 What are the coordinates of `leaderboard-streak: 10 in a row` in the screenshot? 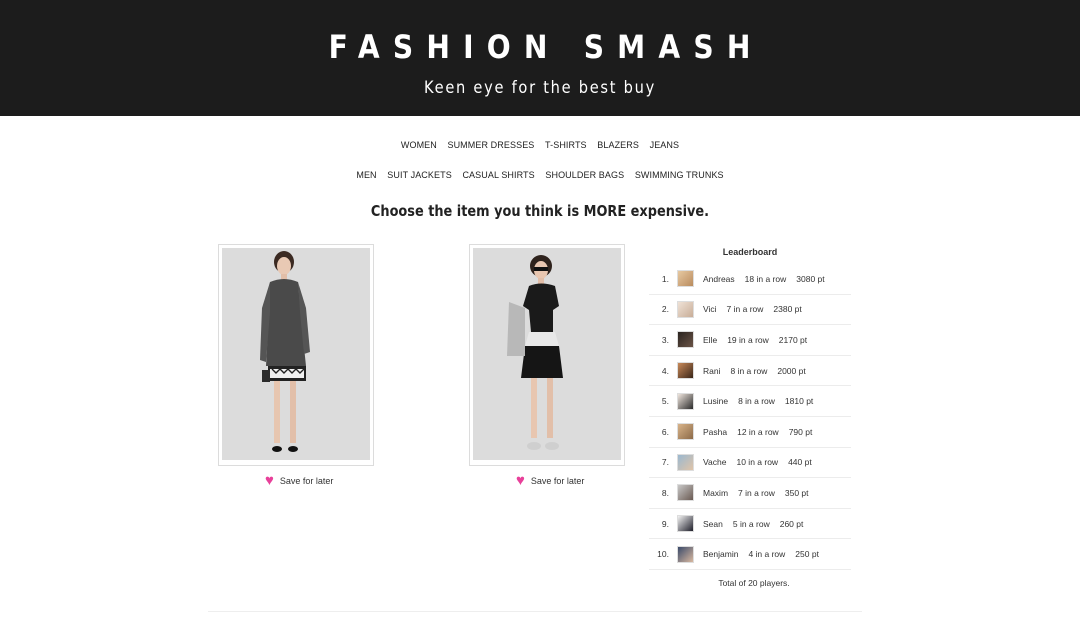 It's located at (757, 462).